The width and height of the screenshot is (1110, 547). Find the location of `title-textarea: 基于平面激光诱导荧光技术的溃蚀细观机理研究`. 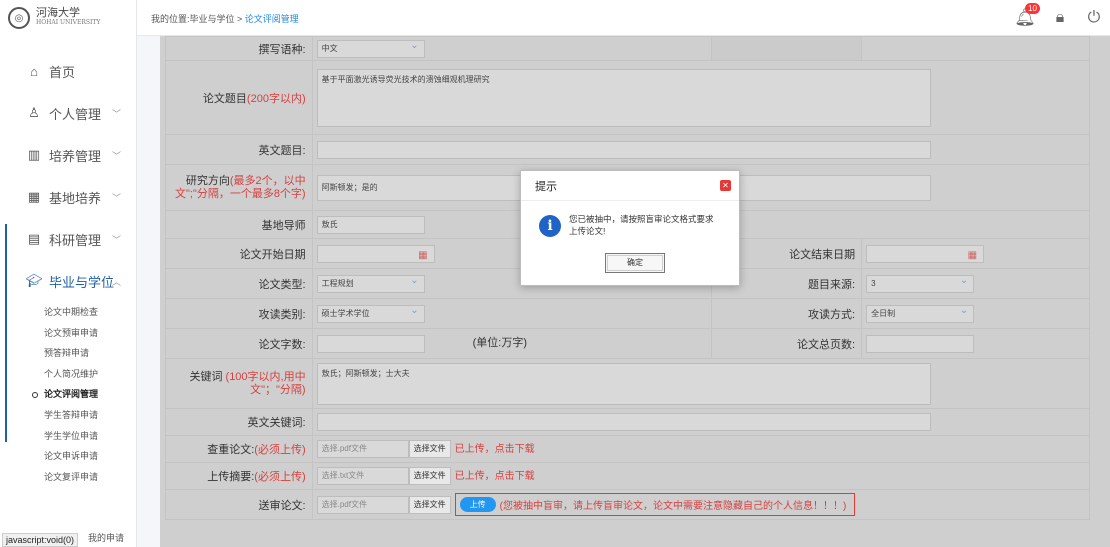

title-textarea: 基于平面激光诱导荧光技术的溃蚀细观机理研究 is located at coordinates (623, 97).